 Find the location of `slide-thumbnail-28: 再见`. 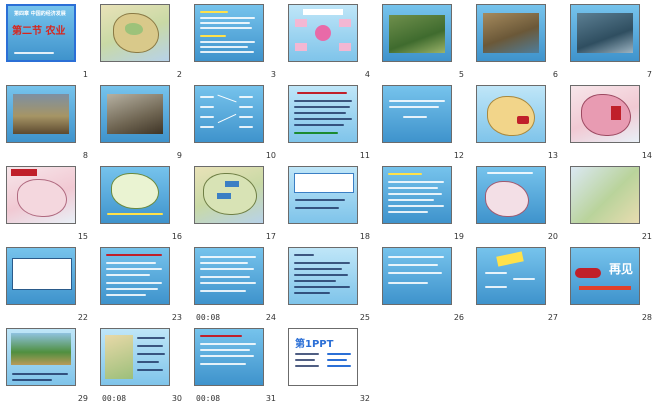

slide-thumbnail-28: 再见 is located at coordinates (605, 276).